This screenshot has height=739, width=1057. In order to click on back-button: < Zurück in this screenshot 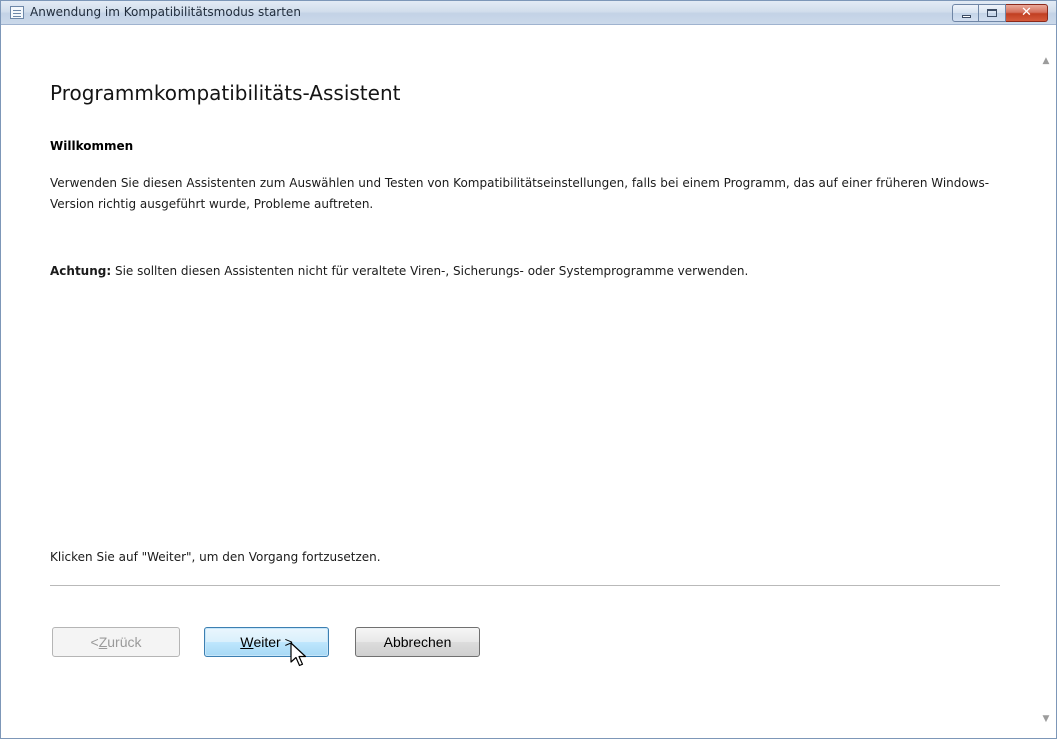, I will do `click(116, 642)`.